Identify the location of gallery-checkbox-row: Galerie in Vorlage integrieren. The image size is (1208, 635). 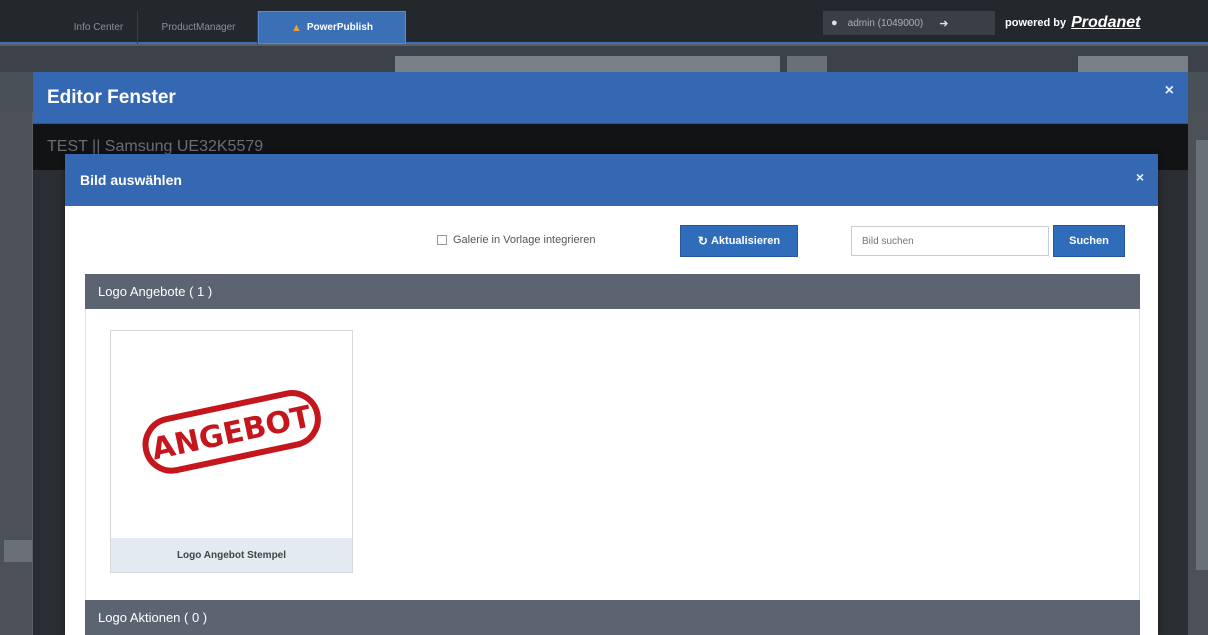
(516, 240).